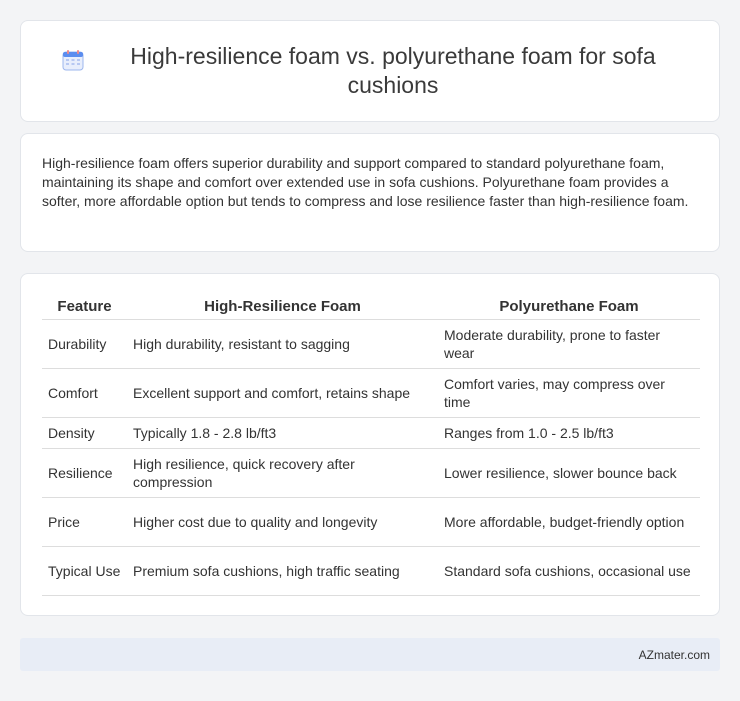  Describe the element at coordinates (282, 344) in the screenshot. I see `row-high-resilience-value: High durability, resistant to sagging` at that location.